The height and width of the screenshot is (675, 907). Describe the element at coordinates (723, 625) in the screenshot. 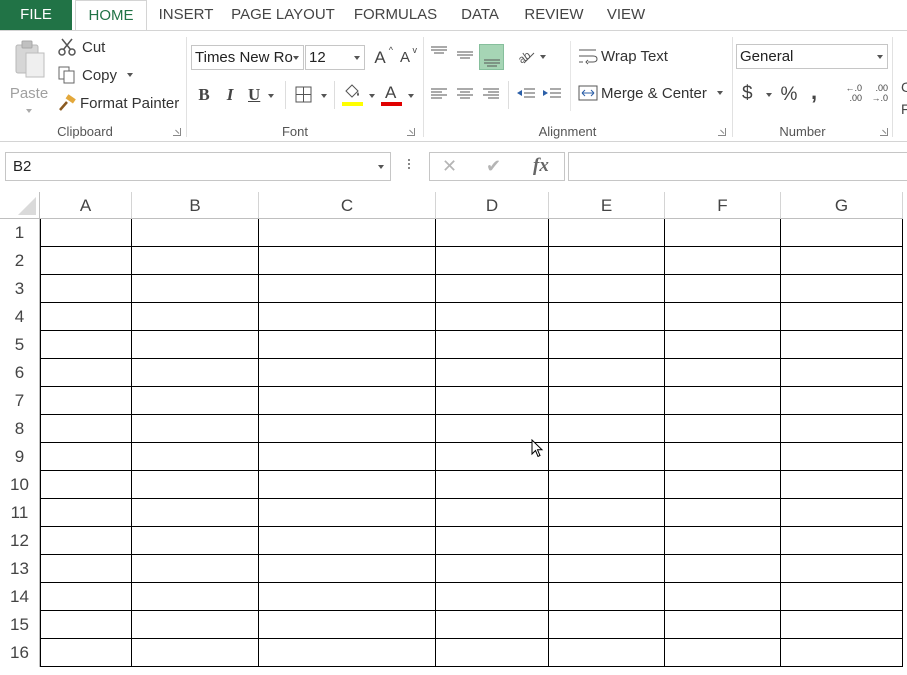

I see `cell-f15` at that location.